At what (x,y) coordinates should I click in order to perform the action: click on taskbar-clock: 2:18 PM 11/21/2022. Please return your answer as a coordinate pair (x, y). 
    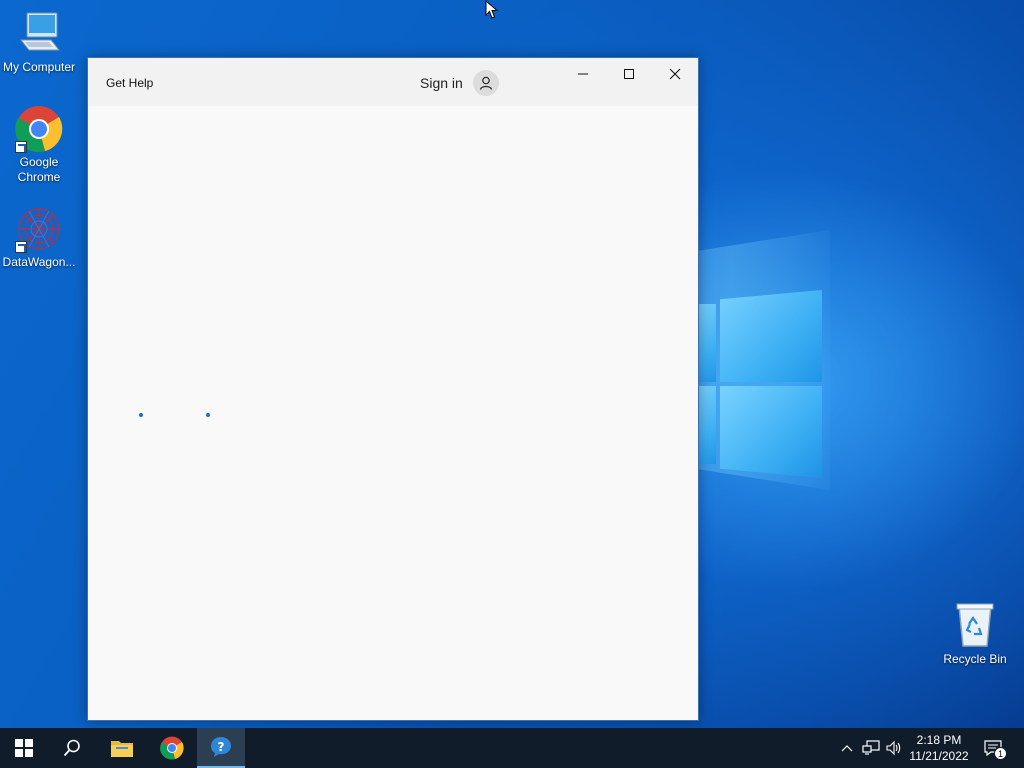
    Looking at the image, I should click on (939, 748).